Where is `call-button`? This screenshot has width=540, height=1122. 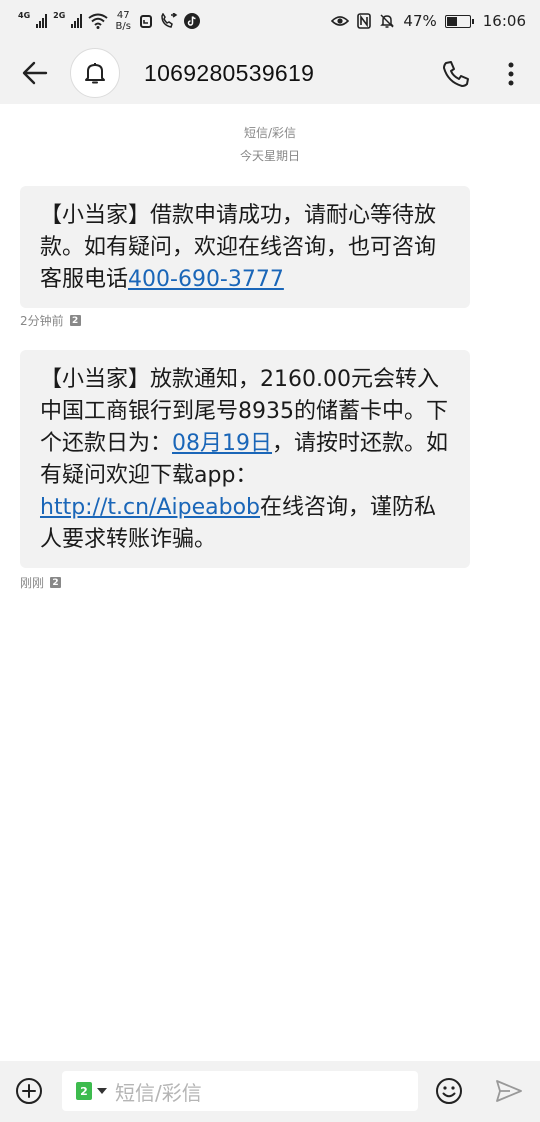
call-button is located at coordinates (456, 74).